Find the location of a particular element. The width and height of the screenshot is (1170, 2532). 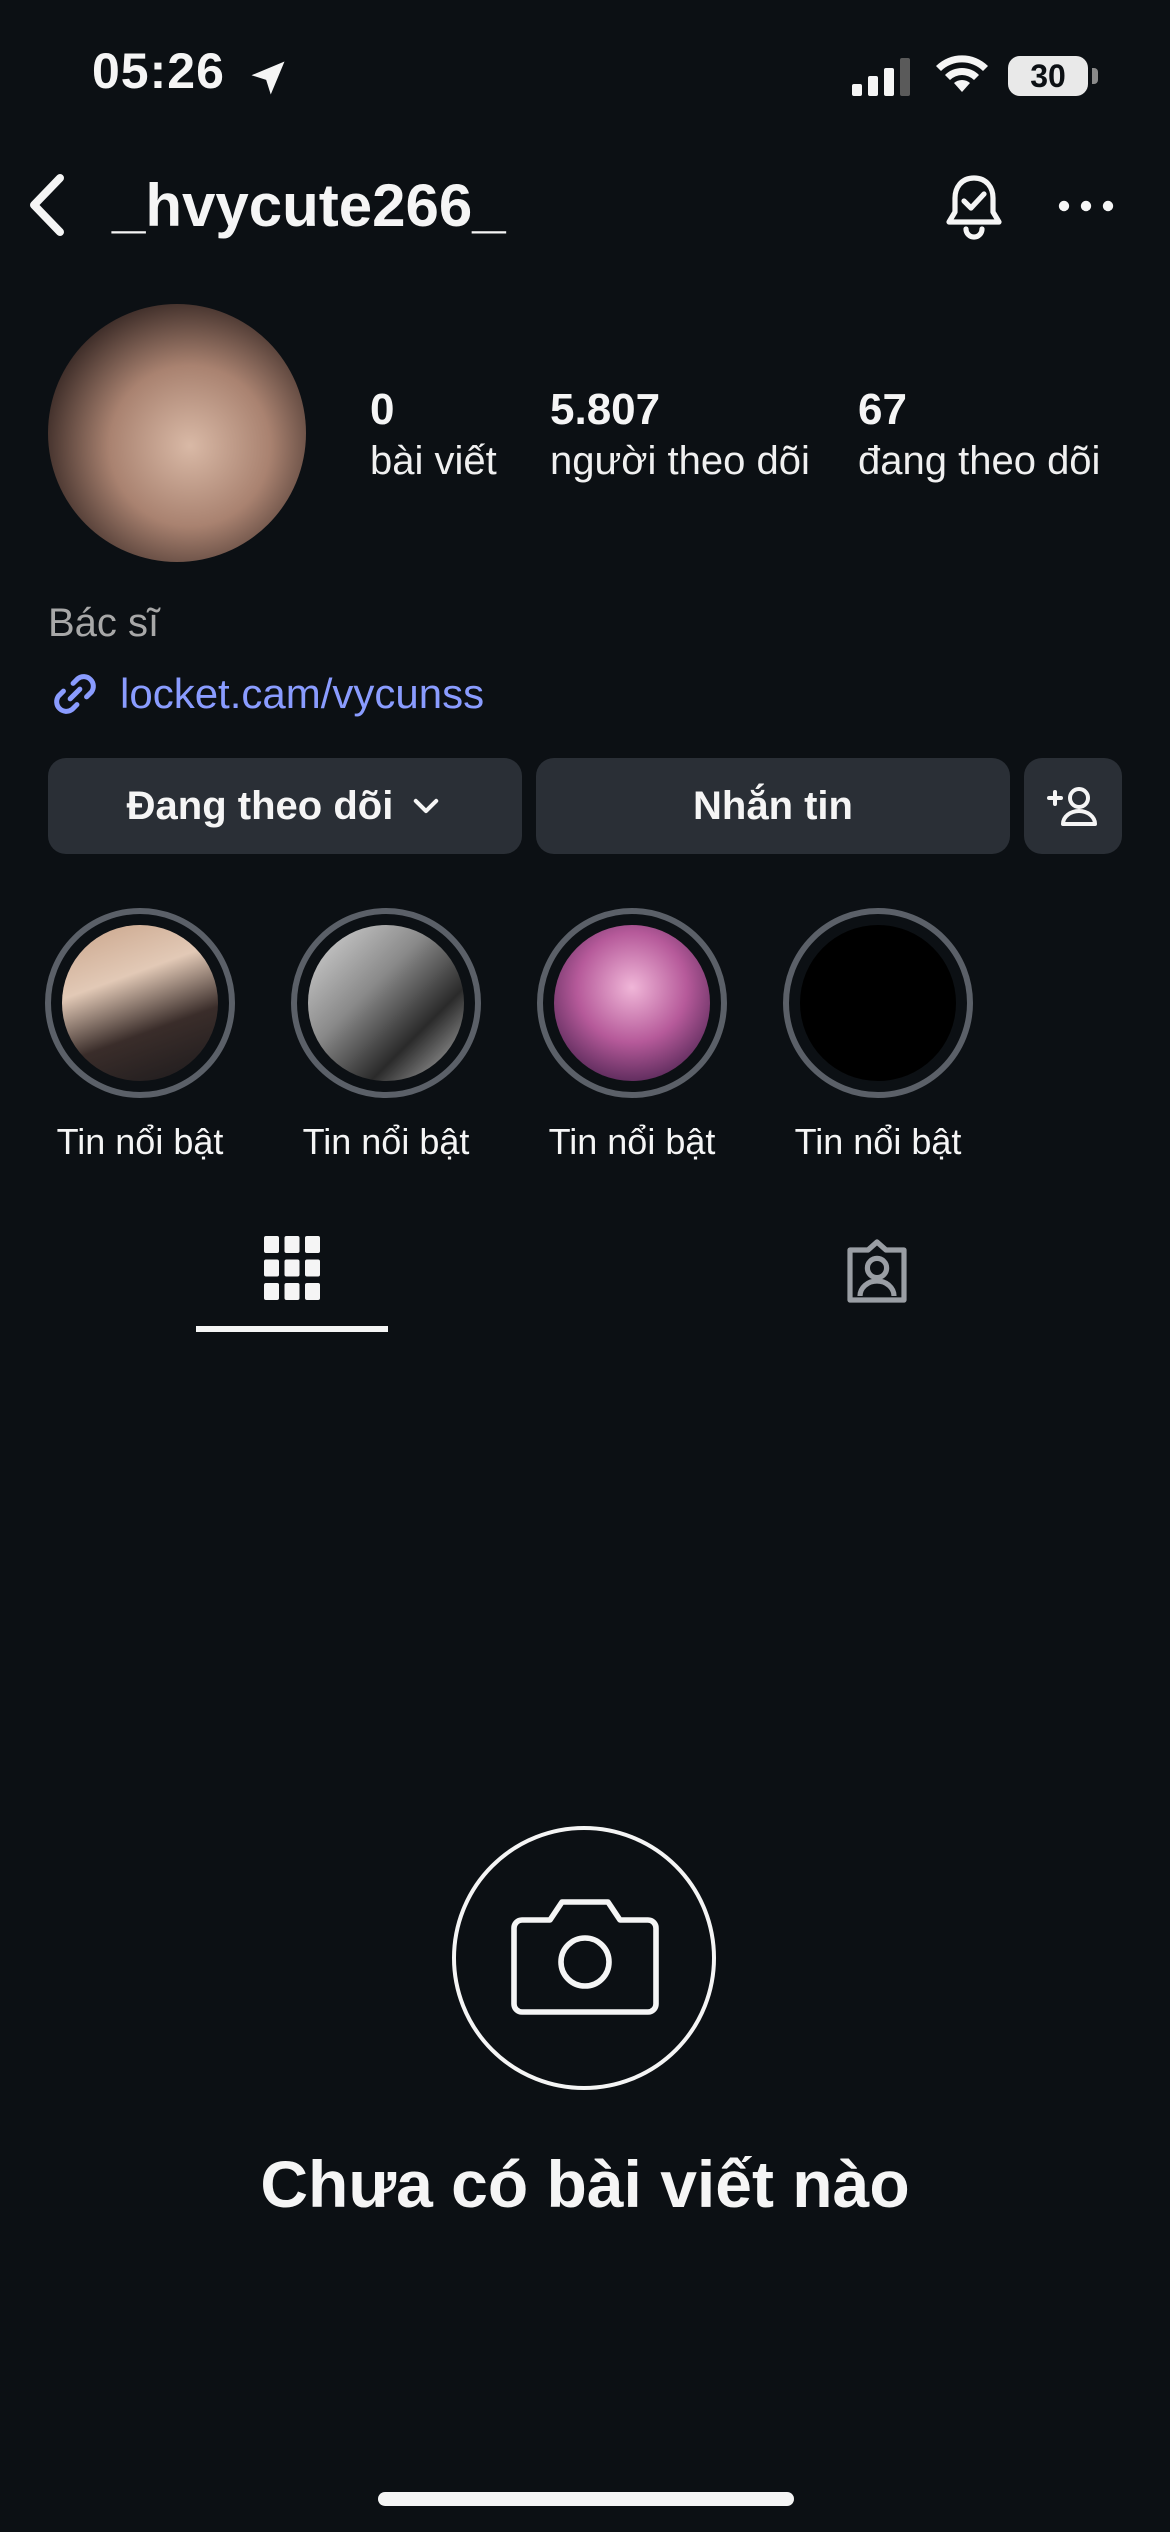

profile-username: _hvycute266_ is located at coordinates (309, 205).